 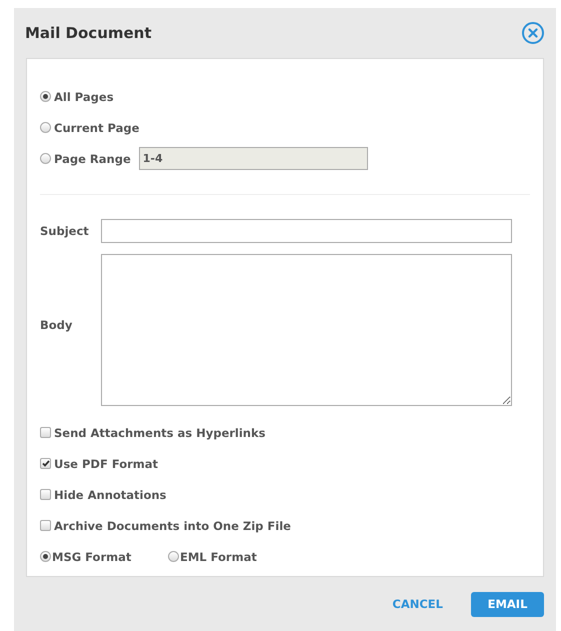 I want to click on email-button: EMAIL, so click(x=507, y=604).